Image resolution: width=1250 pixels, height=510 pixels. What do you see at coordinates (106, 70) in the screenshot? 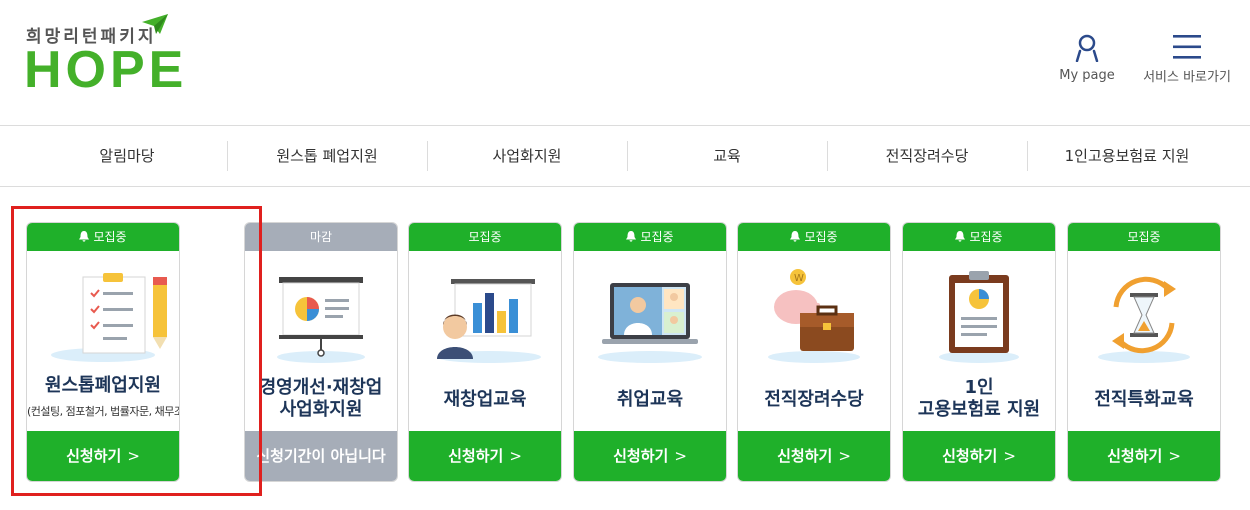
I see `logo-wordmark: HOPE` at bounding box center [106, 70].